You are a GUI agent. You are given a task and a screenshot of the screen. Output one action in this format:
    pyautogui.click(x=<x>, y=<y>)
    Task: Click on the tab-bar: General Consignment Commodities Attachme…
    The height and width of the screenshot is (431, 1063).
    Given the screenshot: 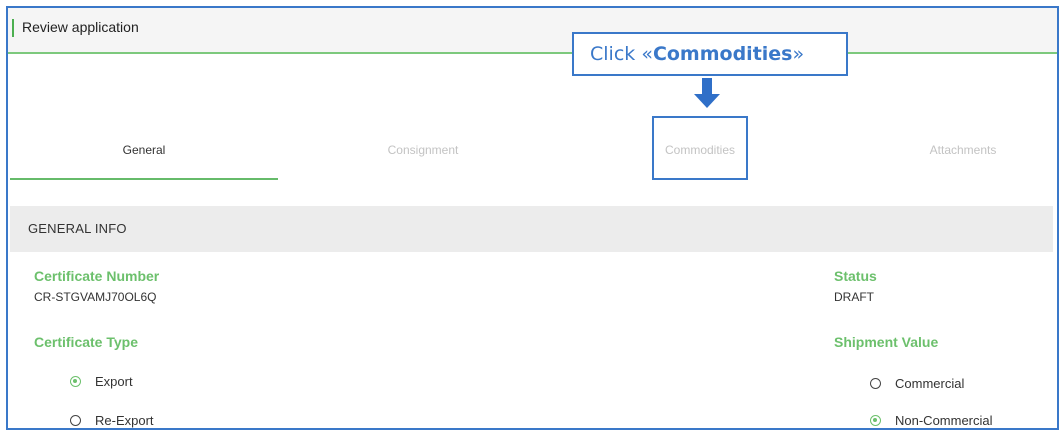 What is the action you would take?
    pyautogui.click(x=532, y=154)
    